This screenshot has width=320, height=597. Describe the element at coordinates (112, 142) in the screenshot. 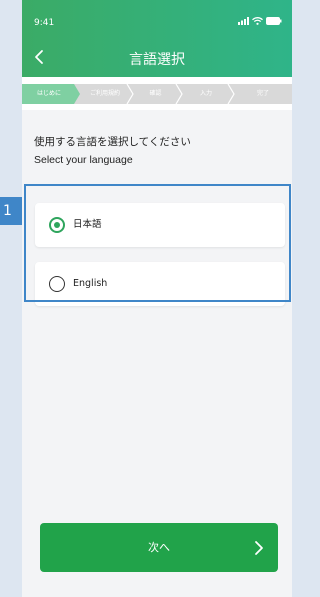

I see `prompt-japanese: 使用する言語を選択してください` at that location.